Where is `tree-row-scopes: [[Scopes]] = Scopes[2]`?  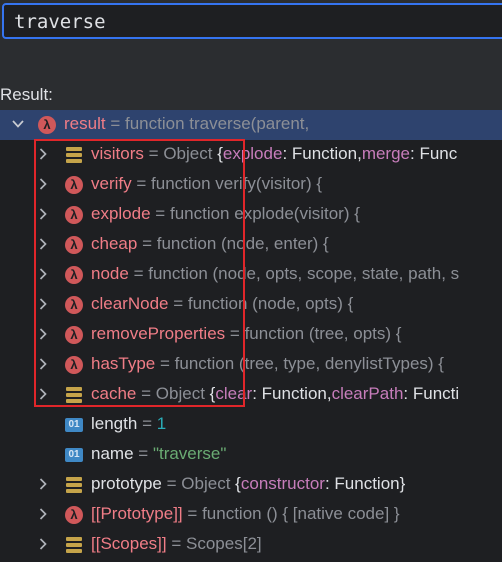 tree-row-scopes: [[Scopes]] = Scopes[2] is located at coordinates (251, 545).